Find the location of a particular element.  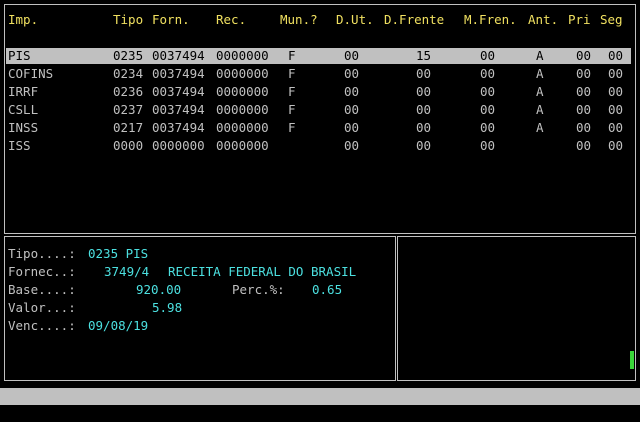

tipo-value: 0235 PIS is located at coordinates (118, 253).